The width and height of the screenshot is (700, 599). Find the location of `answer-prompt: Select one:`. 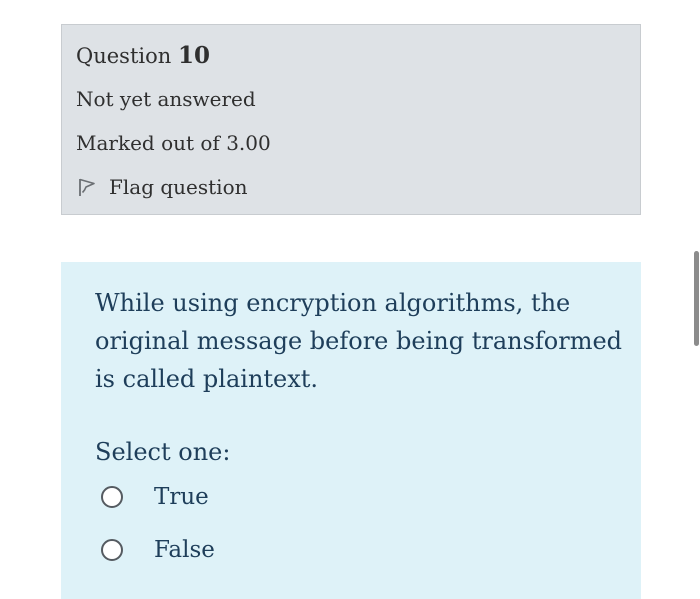

answer-prompt: Select one: is located at coordinates (163, 452).